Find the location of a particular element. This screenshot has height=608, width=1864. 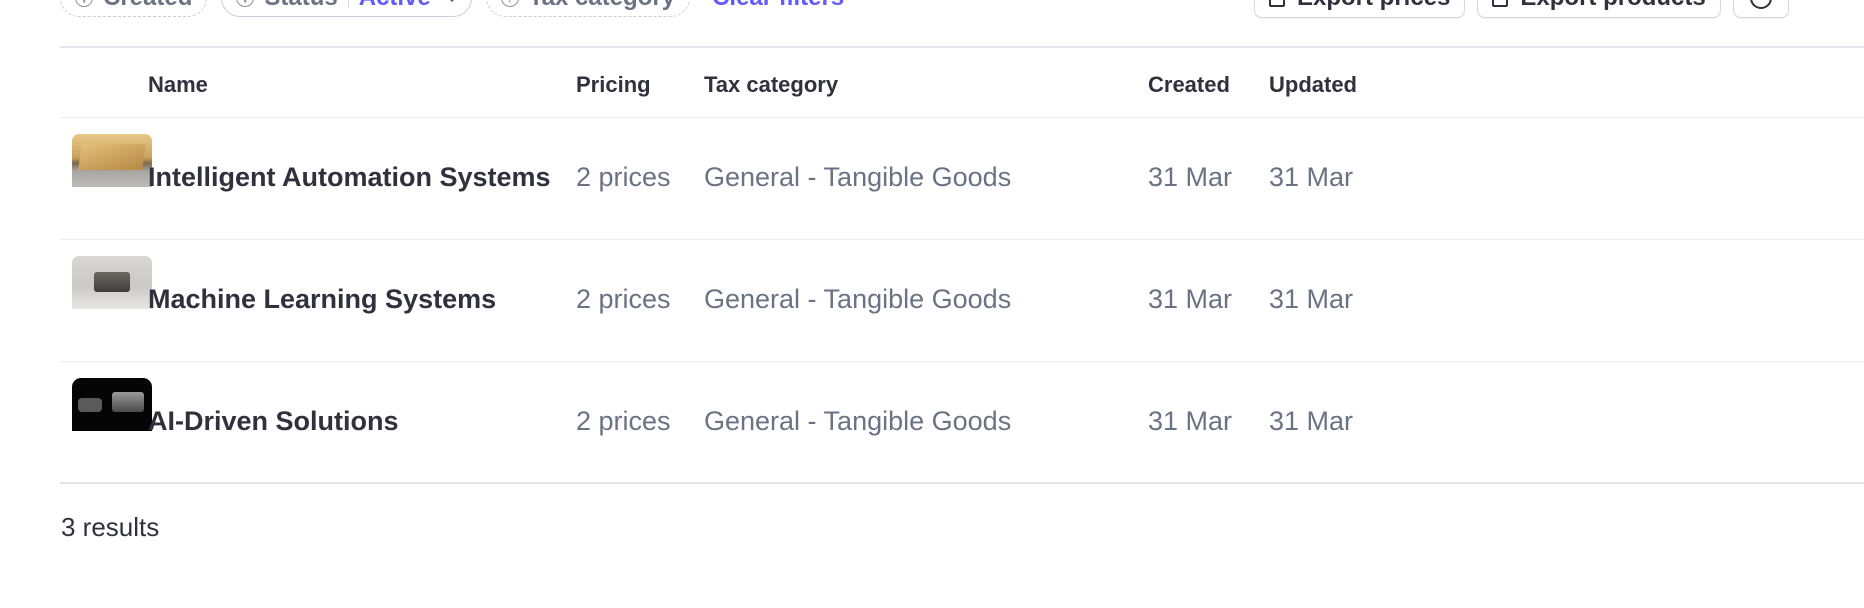

filter-status-label: Status is located at coordinates (300, 6).